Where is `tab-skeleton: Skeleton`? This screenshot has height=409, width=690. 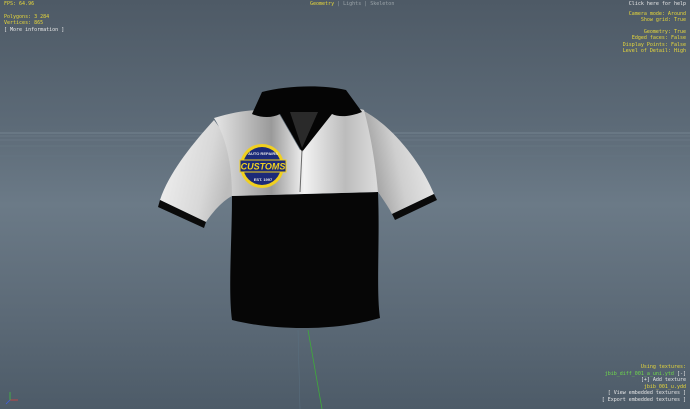
tab-skeleton: Skeleton is located at coordinates (382, 4).